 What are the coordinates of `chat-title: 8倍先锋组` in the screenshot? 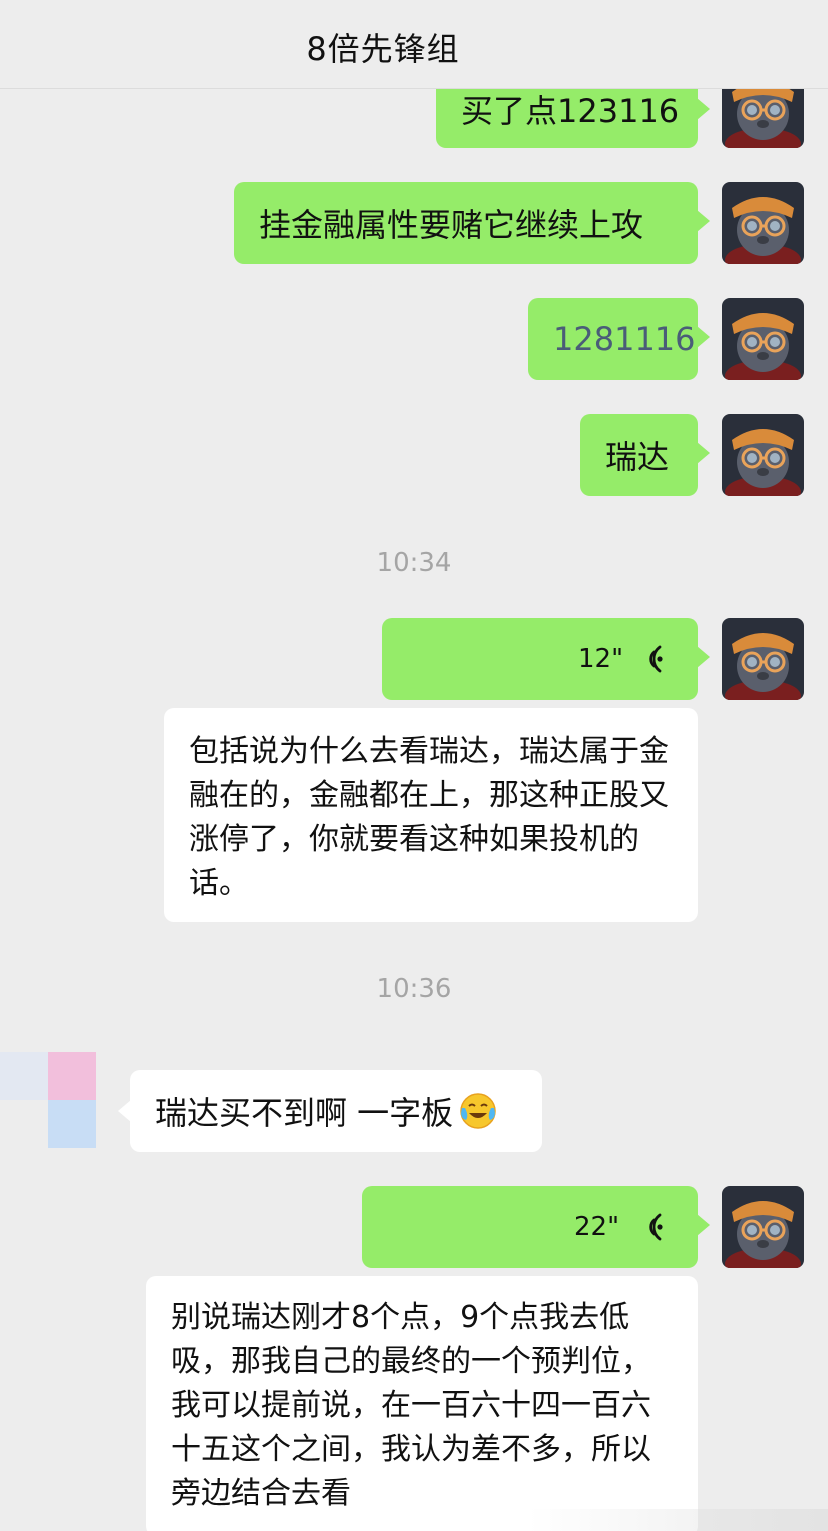 It's located at (383, 49).